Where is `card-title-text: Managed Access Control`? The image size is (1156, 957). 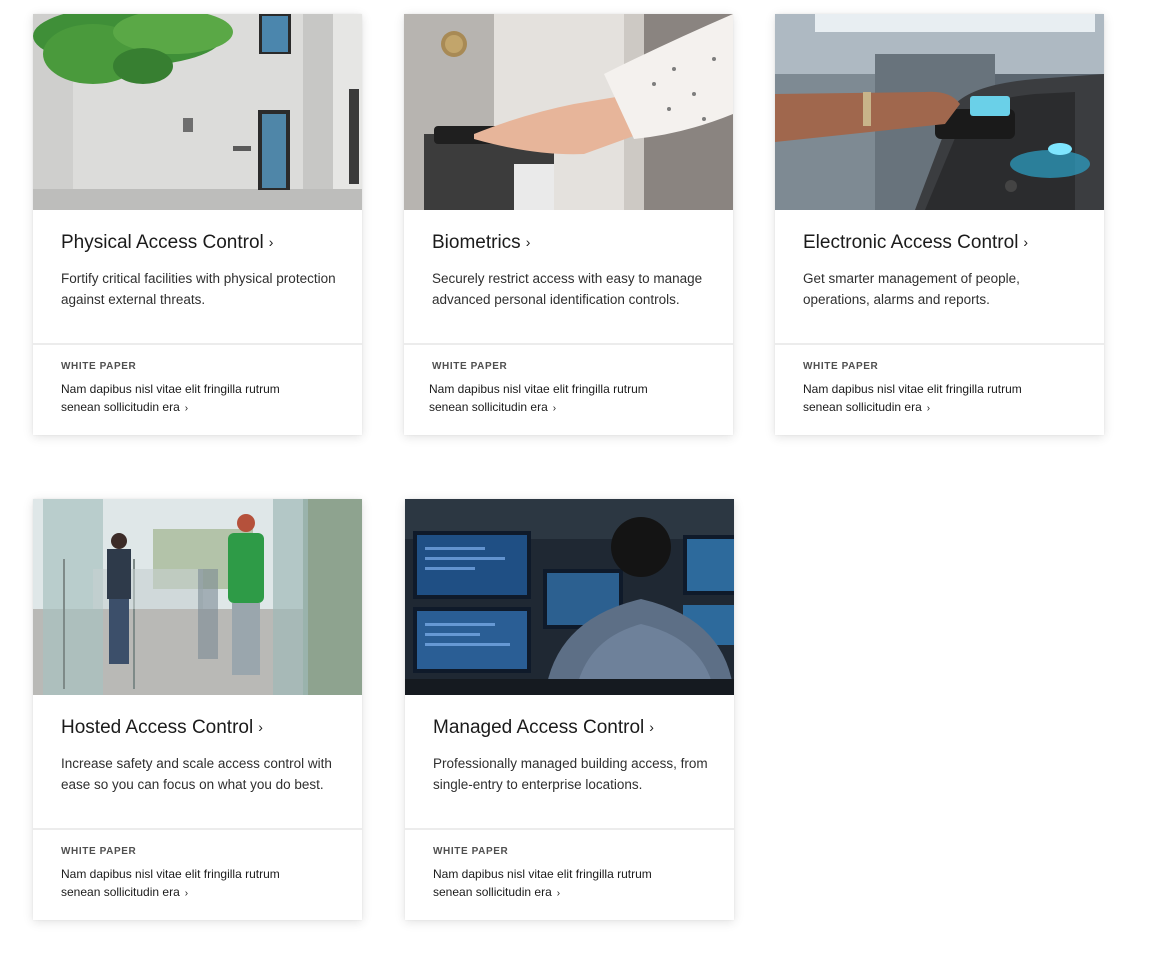
card-title-text: Managed Access Control is located at coordinates (539, 727).